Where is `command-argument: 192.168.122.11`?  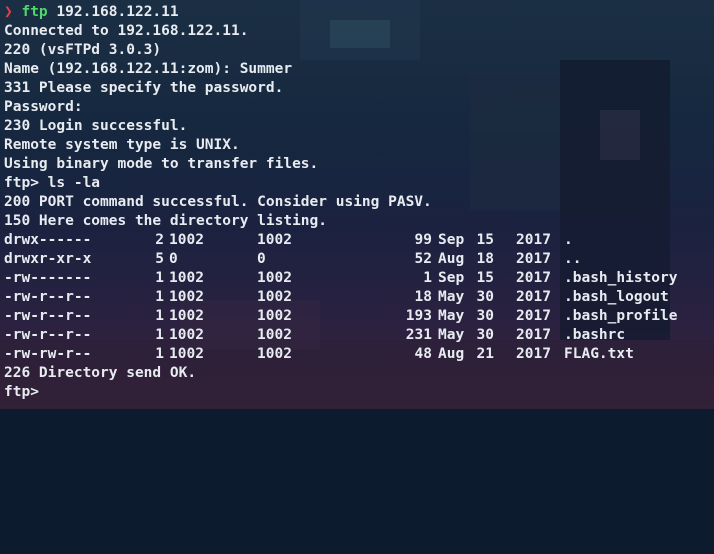
command-argument: 192.168.122.11 is located at coordinates (117, 12).